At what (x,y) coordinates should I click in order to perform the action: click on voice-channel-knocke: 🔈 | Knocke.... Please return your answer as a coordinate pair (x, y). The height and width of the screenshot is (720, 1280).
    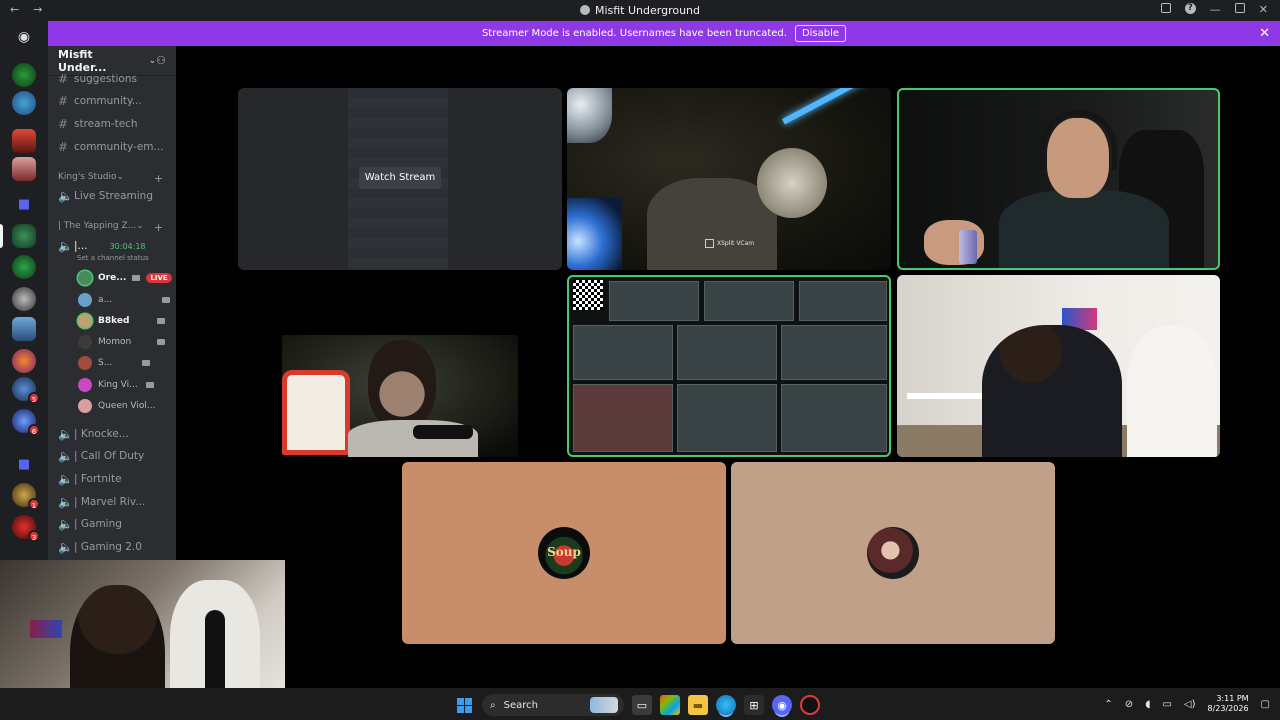
    Looking at the image, I should click on (93, 434).